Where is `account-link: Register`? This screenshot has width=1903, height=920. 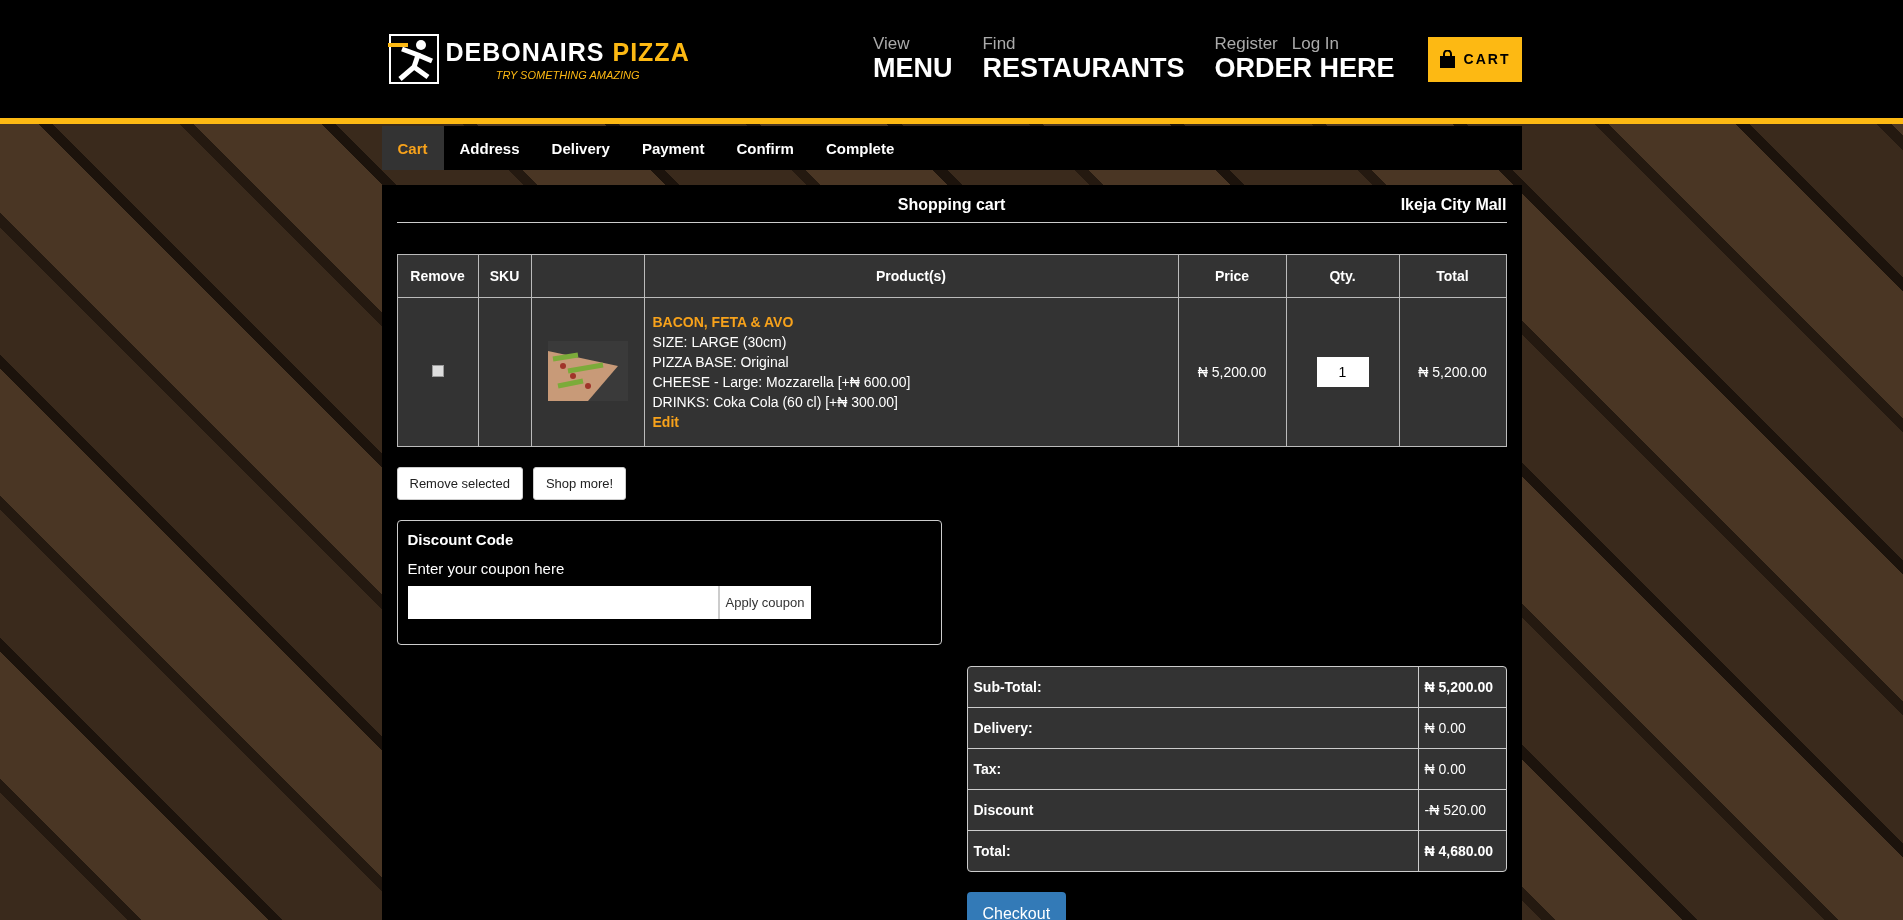 account-link: Register is located at coordinates (1246, 44).